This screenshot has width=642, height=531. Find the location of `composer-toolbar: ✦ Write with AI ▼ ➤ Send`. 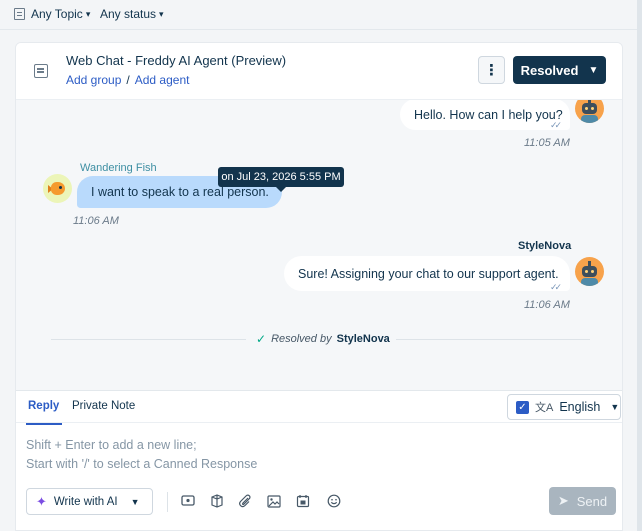

composer-toolbar: ✦ Write with AI ▼ ➤ Send is located at coordinates (319, 503).